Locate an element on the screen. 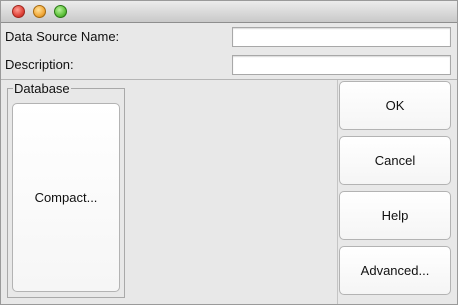 Image resolution: width=458 pixels, height=305 pixels. data-source-name-input is located at coordinates (341, 37).